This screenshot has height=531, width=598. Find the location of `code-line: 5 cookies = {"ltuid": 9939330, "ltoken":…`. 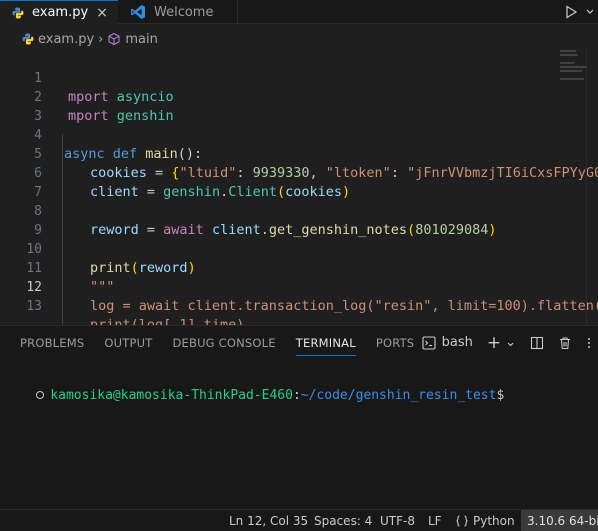

code-line: 5 cookies = {"ltuid": 9939330, "ltoken":… is located at coordinates (299, 153).